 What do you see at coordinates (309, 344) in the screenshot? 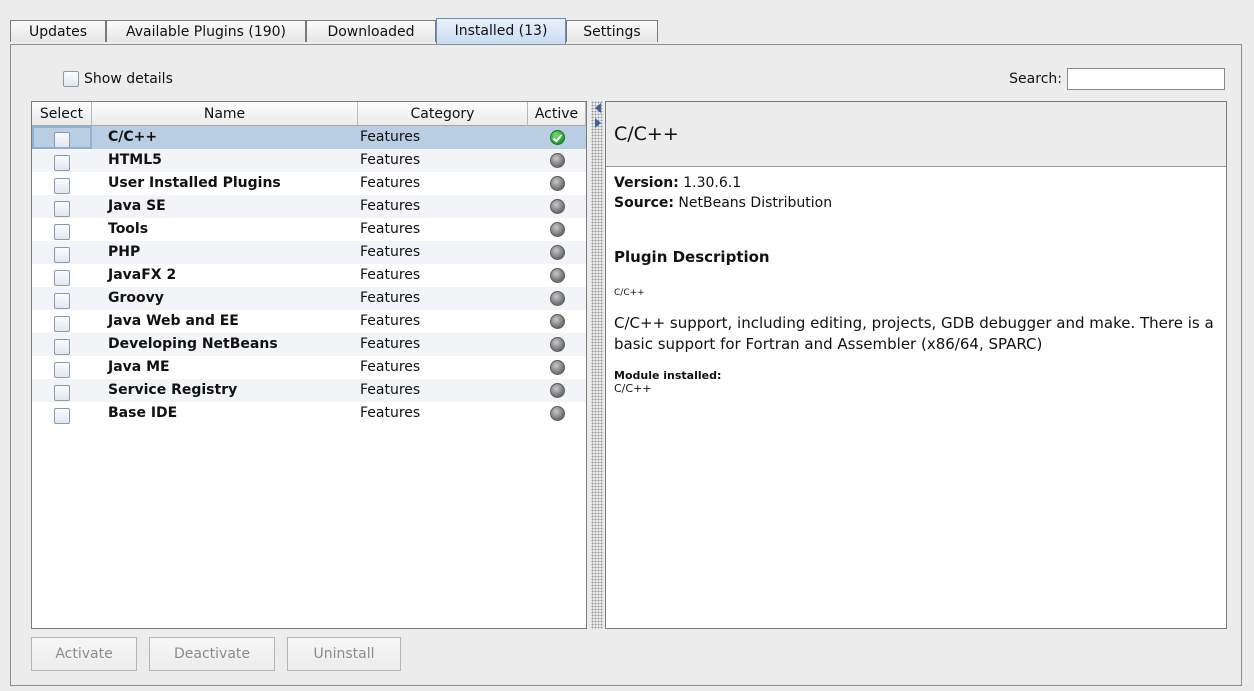
I see `table-row: Developing NetBeans Features` at bounding box center [309, 344].